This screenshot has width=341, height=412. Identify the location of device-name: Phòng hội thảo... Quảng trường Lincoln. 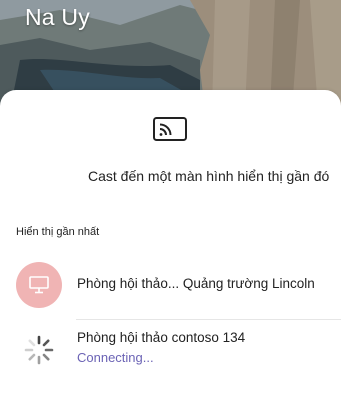
(196, 283).